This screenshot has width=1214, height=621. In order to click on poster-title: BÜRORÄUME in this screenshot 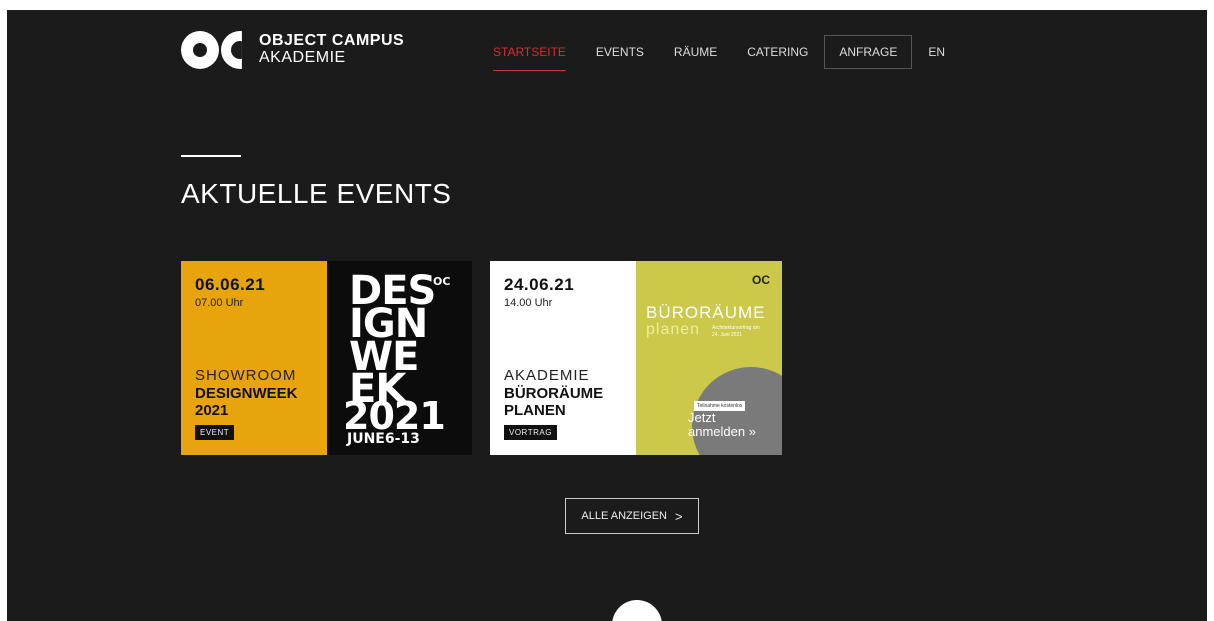, I will do `click(706, 312)`.